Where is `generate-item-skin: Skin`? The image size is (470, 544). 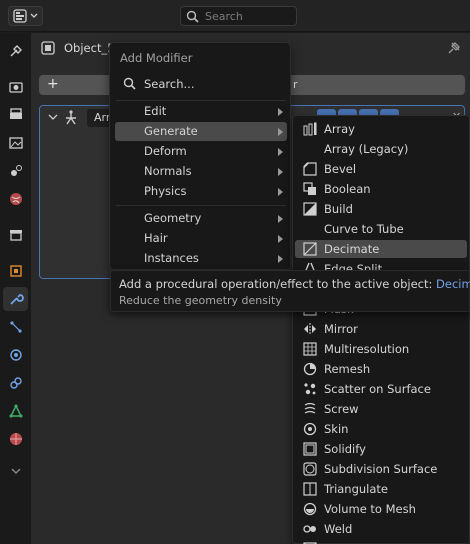 generate-item-skin: Skin is located at coordinates (381, 429).